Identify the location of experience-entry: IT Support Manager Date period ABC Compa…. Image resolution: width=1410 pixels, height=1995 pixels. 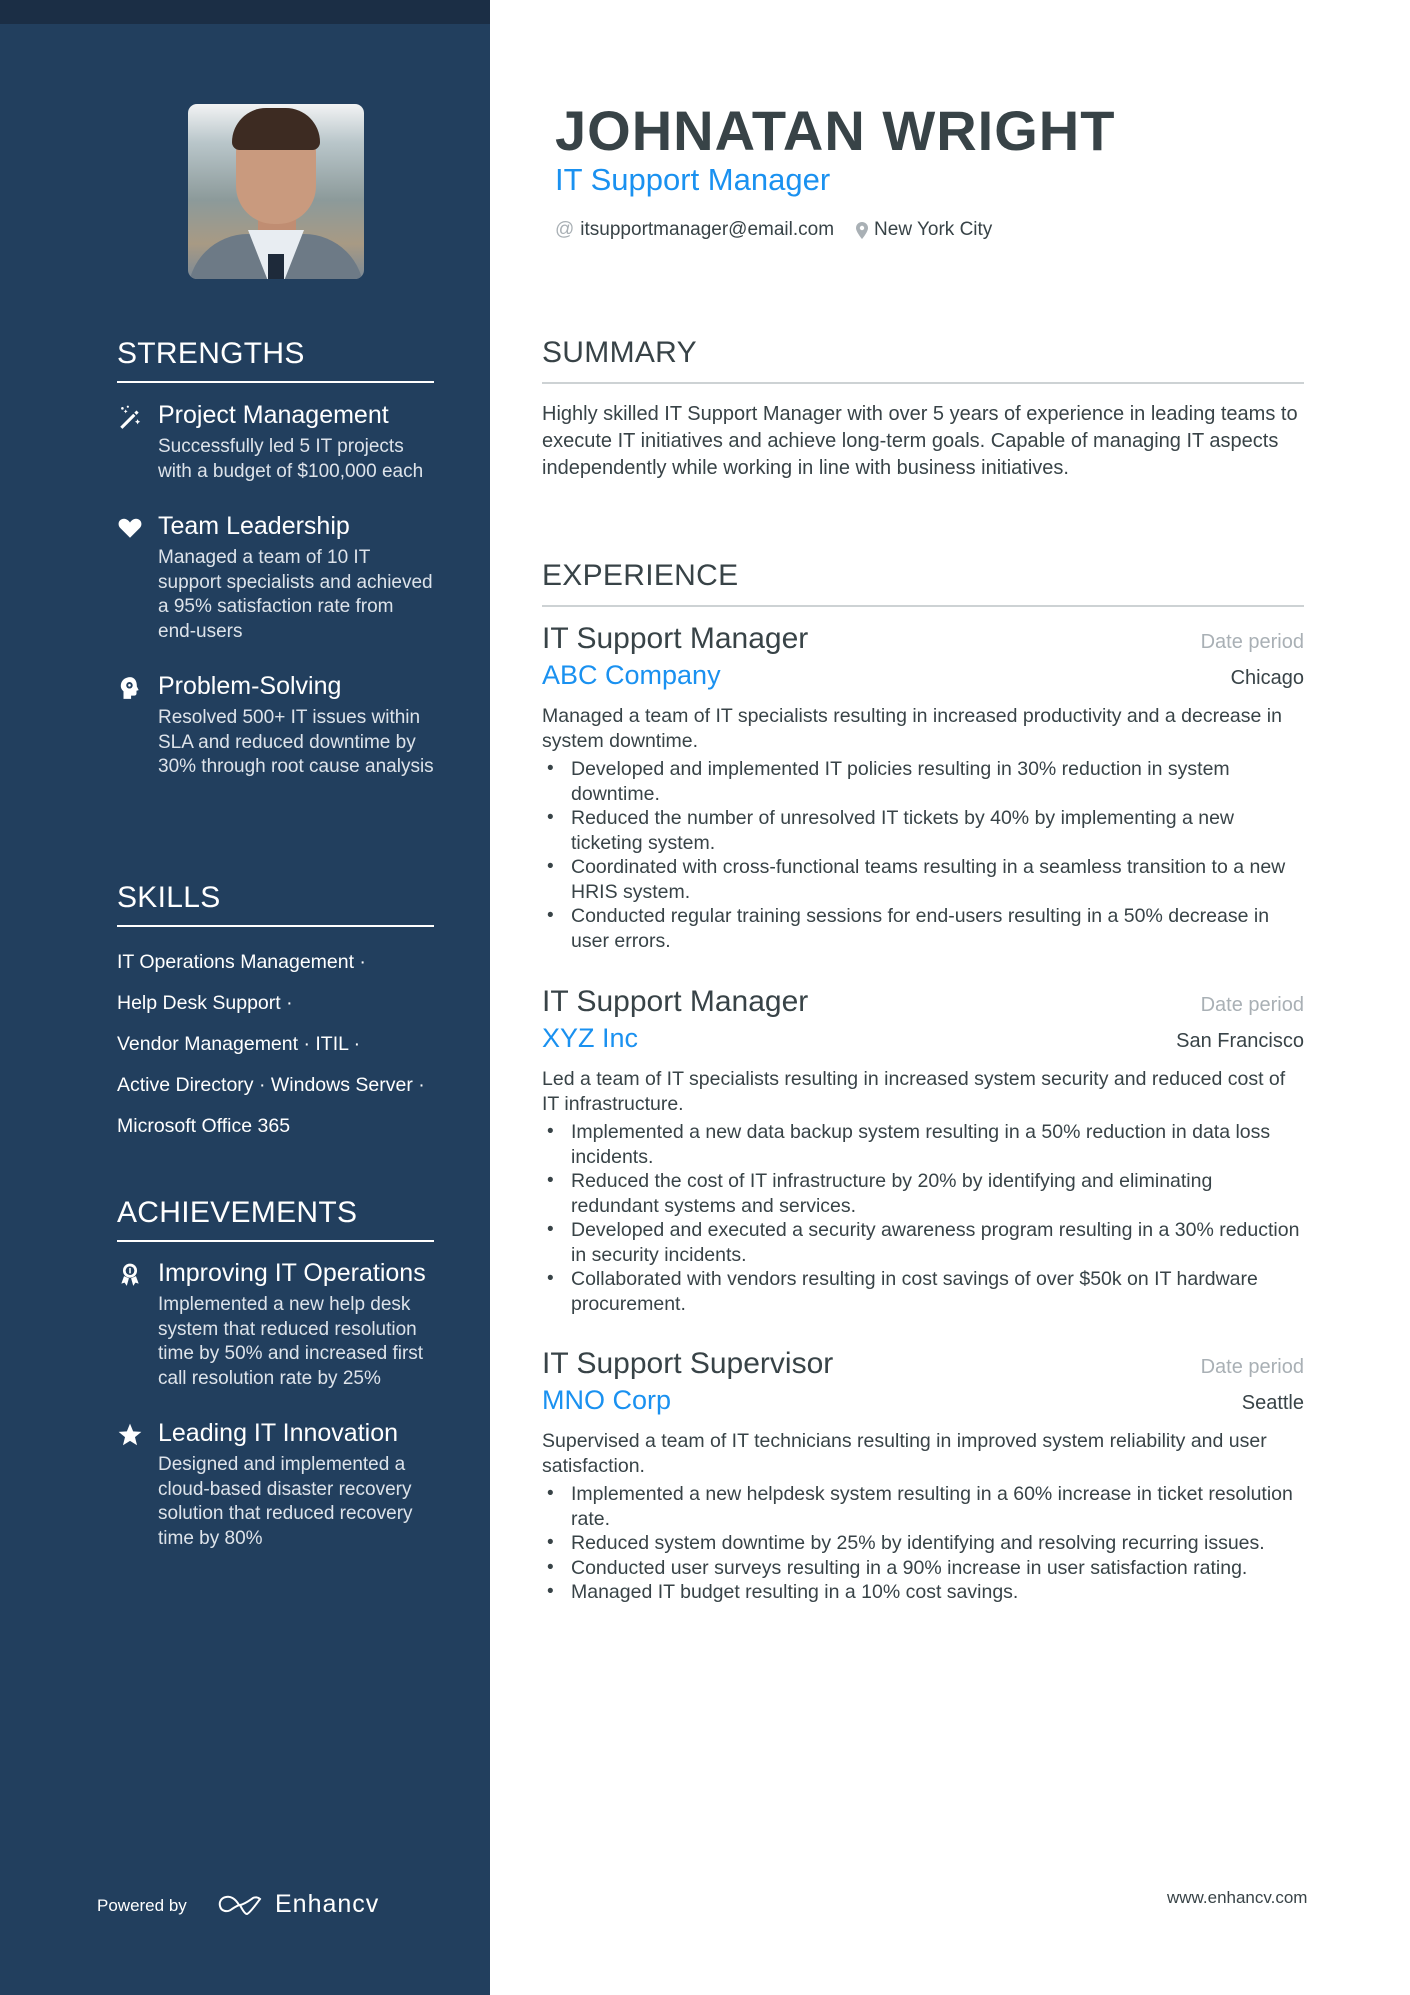
(923, 787).